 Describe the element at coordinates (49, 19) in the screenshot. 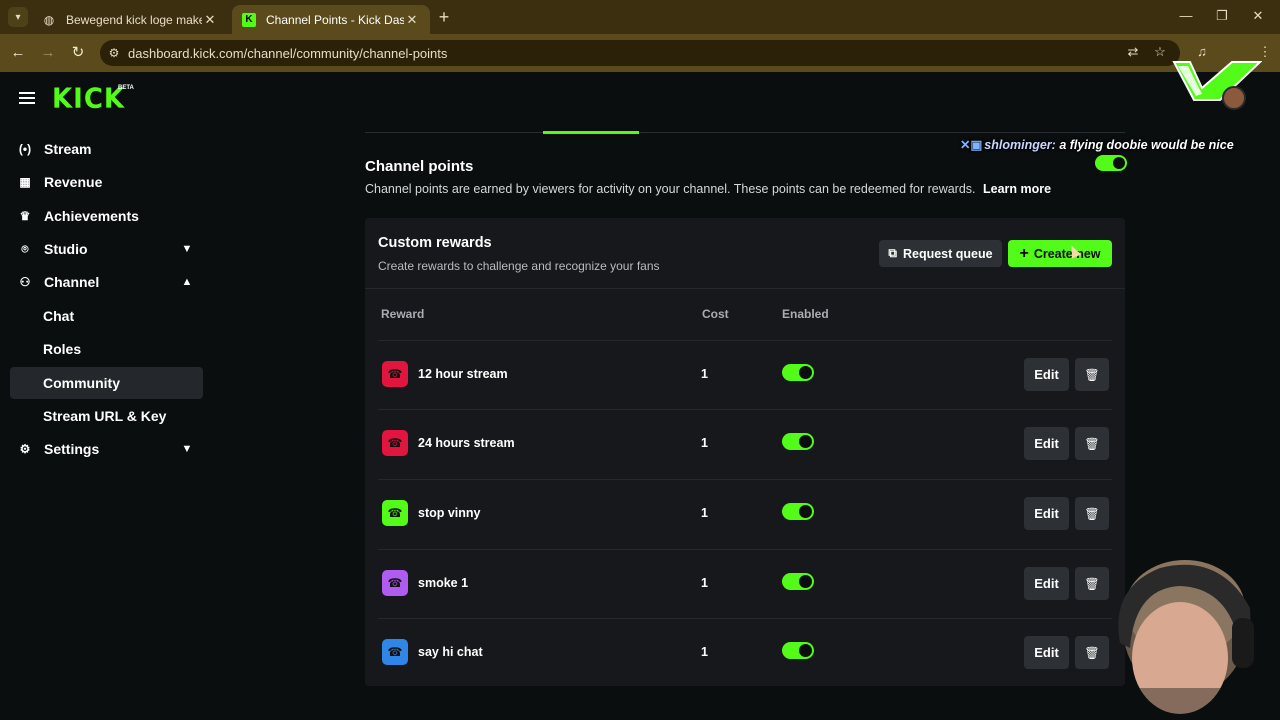

I see `globe-icon: ◍` at that location.